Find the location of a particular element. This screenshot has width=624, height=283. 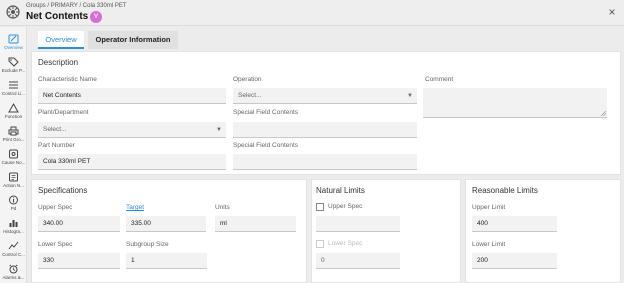

specifications-title: Specifications is located at coordinates (63, 190).